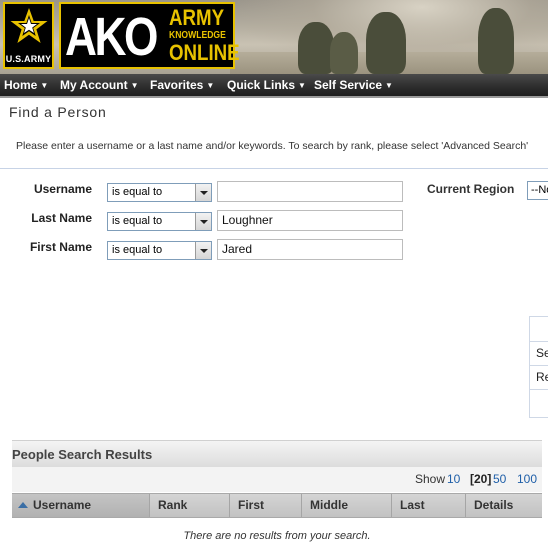  Describe the element at coordinates (494, 505) in the screenshot. I see `column-details-label: Details` at that location.